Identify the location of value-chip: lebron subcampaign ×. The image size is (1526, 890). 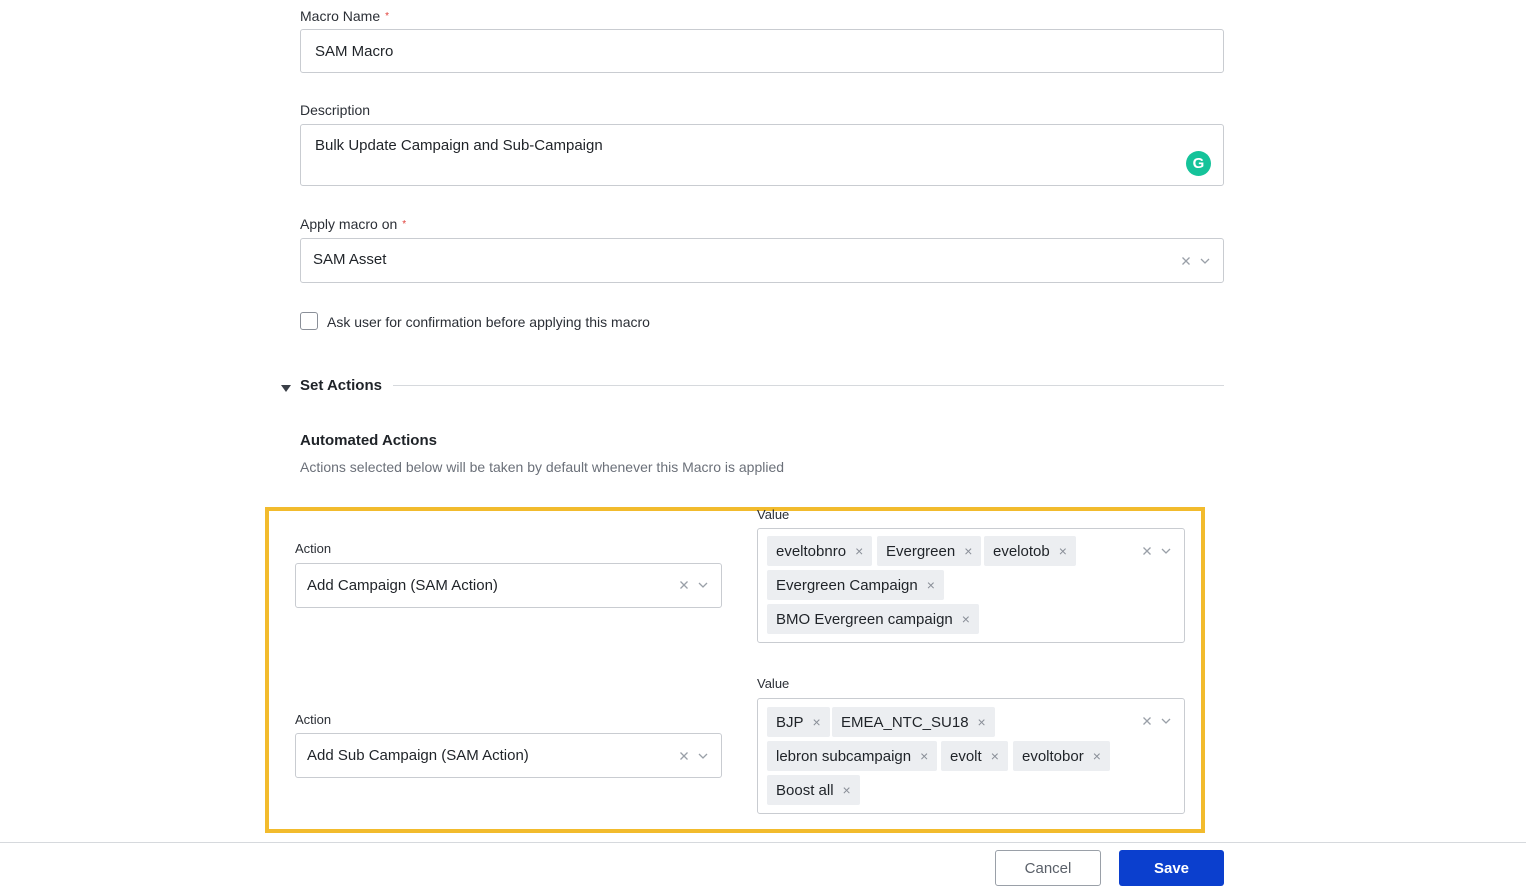
(852, 756).